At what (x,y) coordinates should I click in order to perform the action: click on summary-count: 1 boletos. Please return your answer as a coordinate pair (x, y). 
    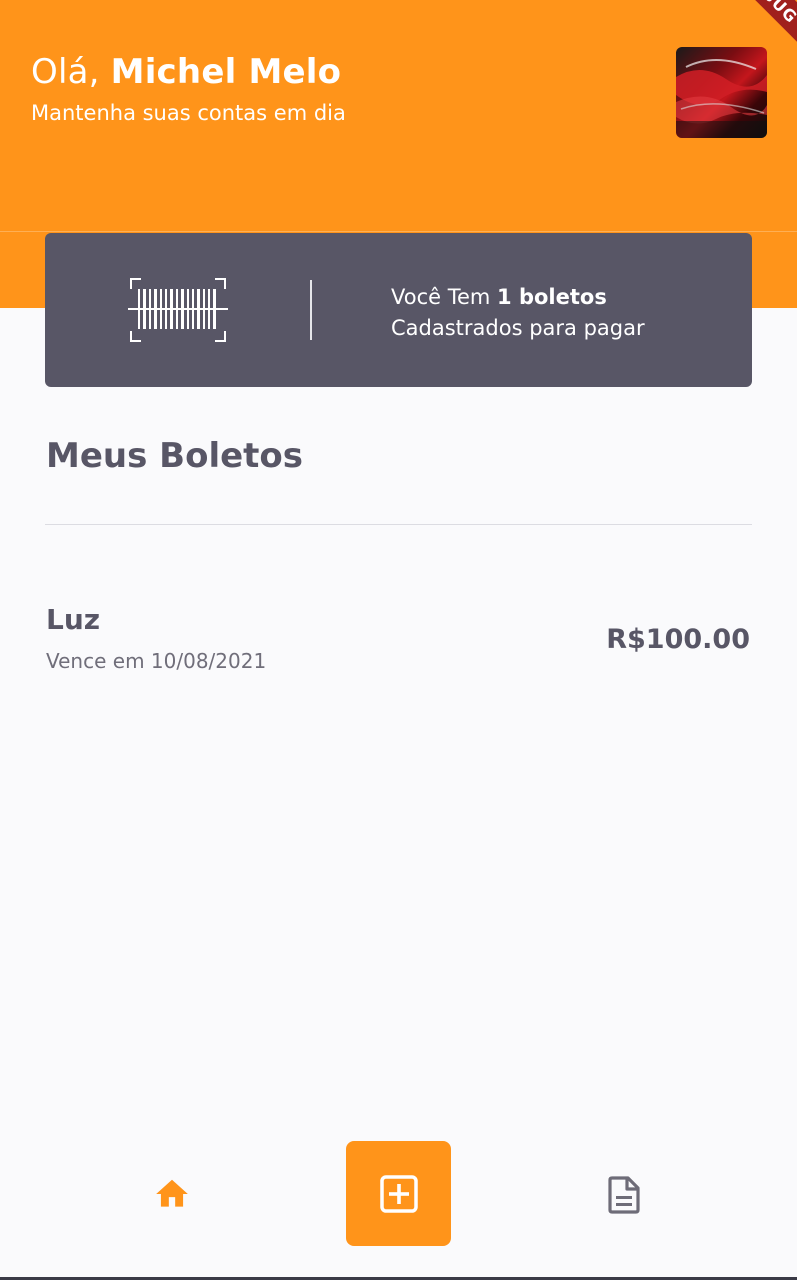
    Looking at the image, I should click on (552, 297).